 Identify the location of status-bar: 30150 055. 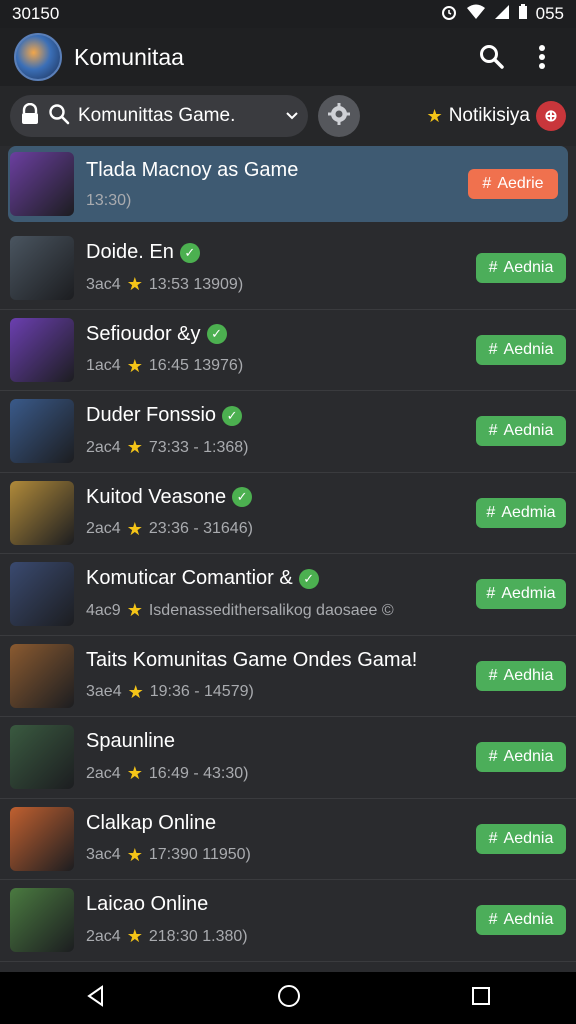
(288, 14).